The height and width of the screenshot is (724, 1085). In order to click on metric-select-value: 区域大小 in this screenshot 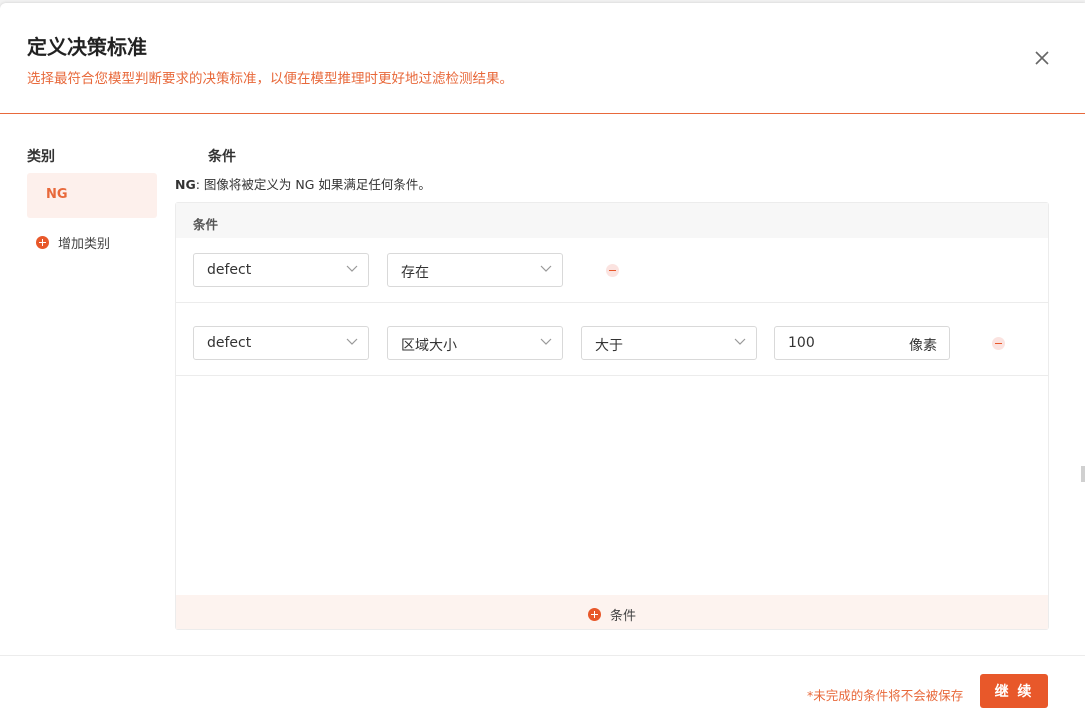, I will do `click(429, 346)`.